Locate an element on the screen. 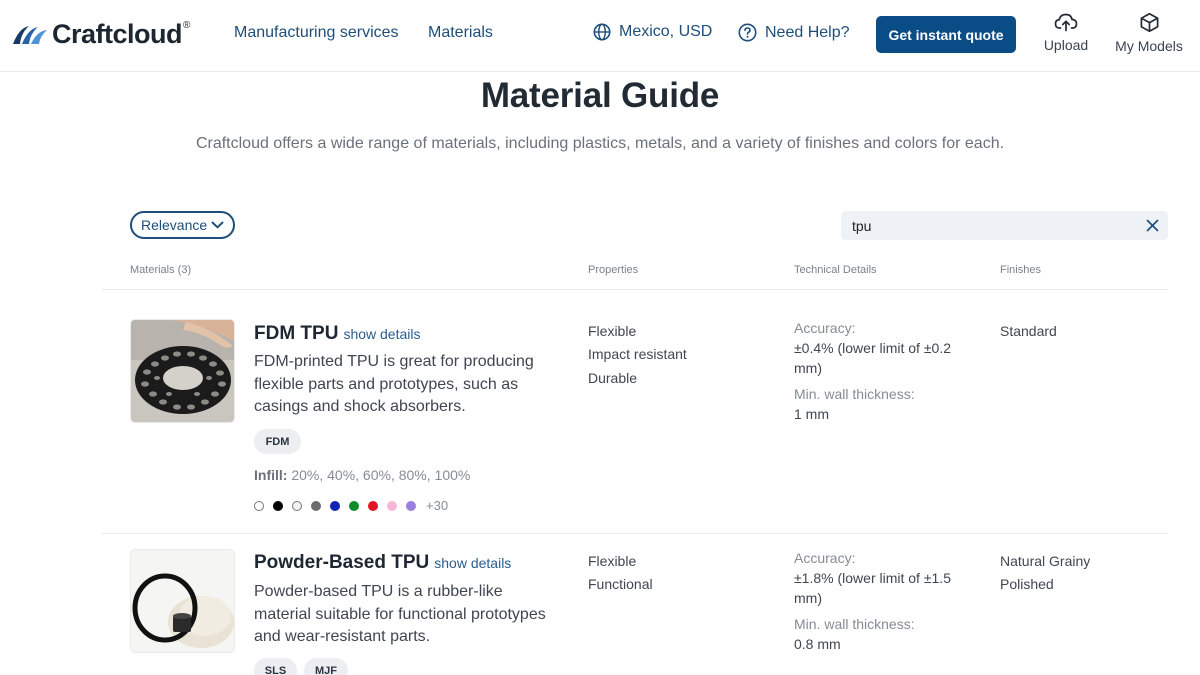 The height and width of the screenshot is (675, 1200). material-name: FDM TPU is located at coordinates (296, 333).